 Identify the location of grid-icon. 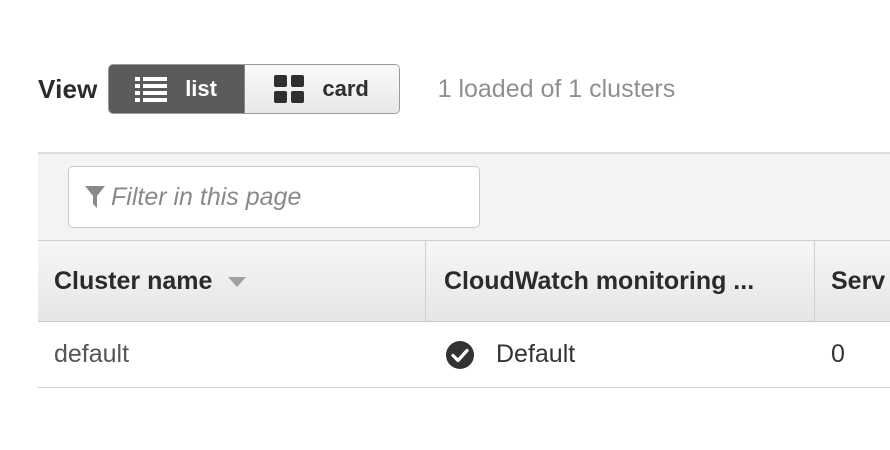
(289, 89).